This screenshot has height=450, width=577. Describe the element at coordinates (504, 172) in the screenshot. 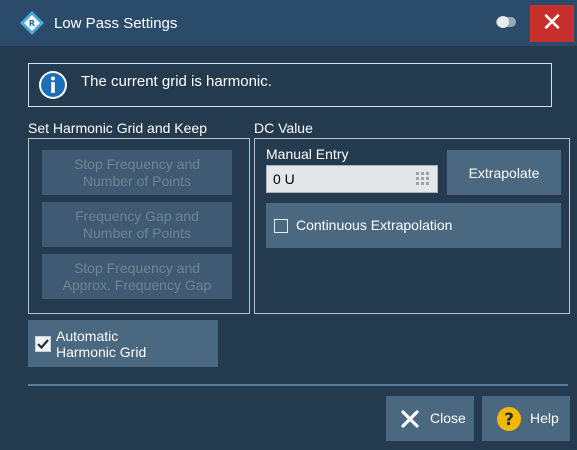

I see `extrapolate-button: Extrapolate` at that location.